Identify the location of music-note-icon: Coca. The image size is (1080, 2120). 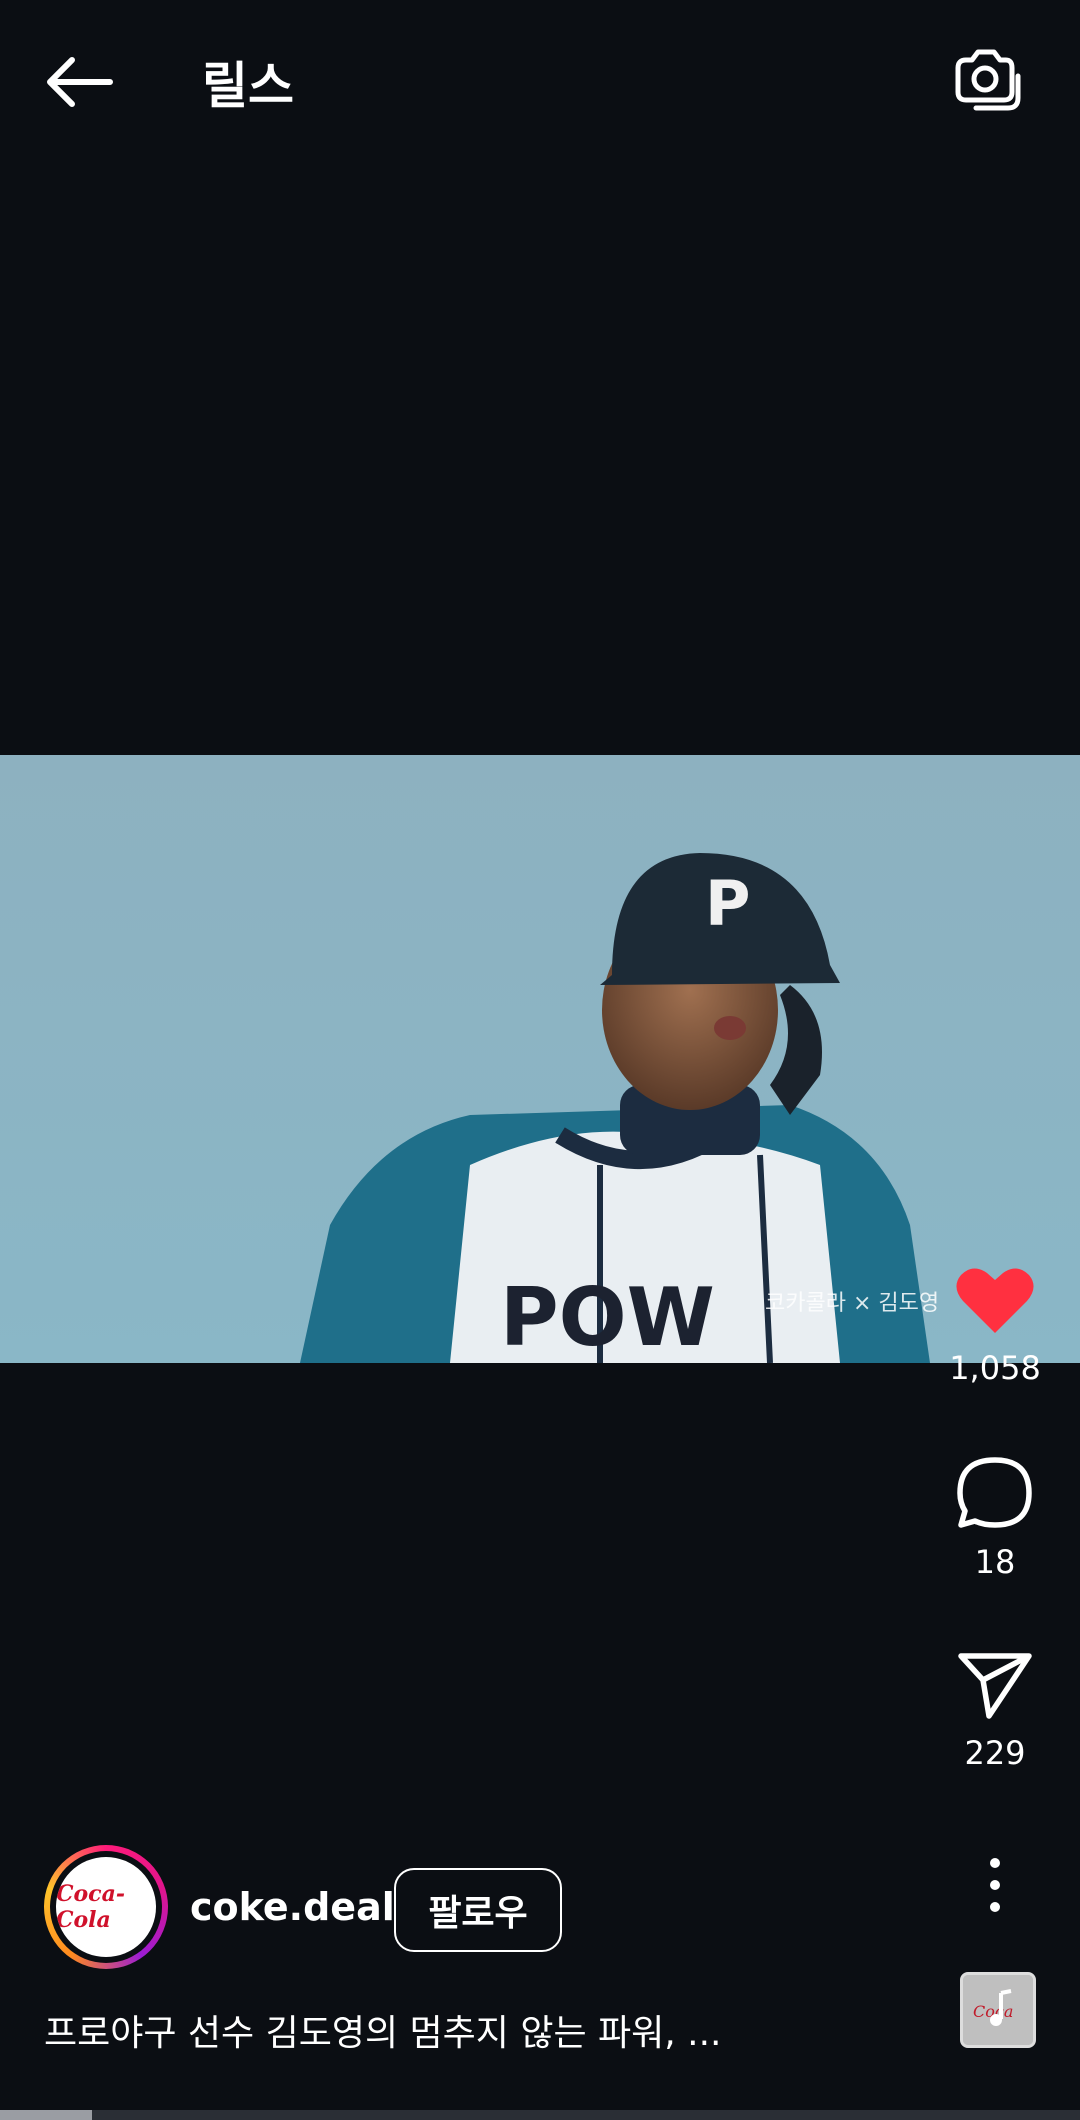
(998, 2010).